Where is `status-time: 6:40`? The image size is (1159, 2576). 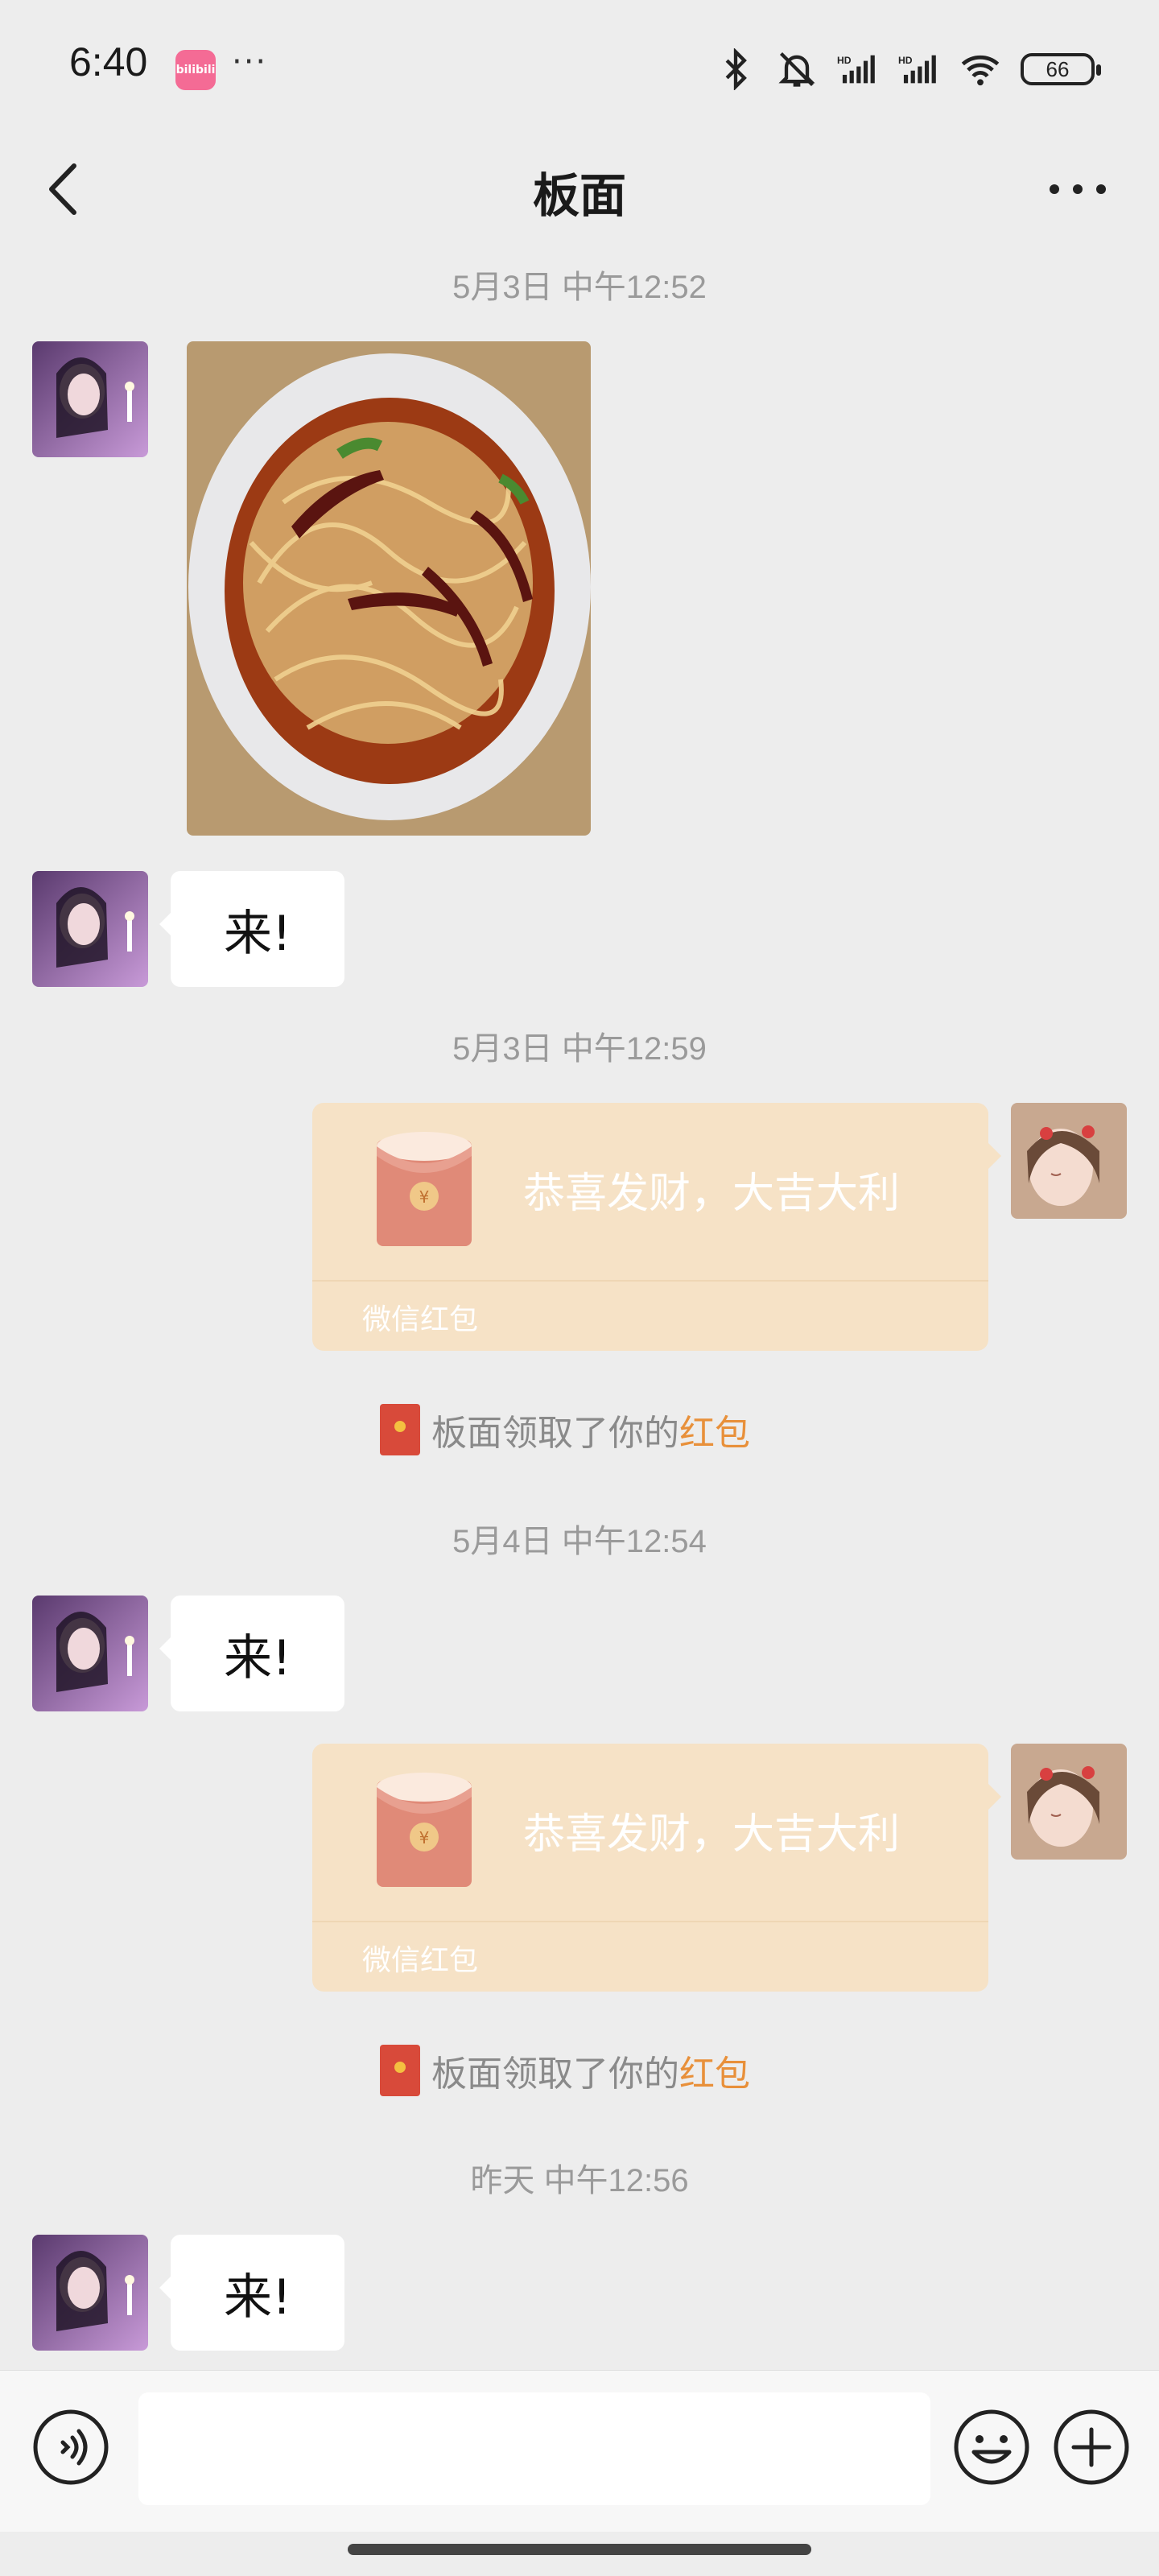
status-time: 6:40 is located at coordinates (108, 62).